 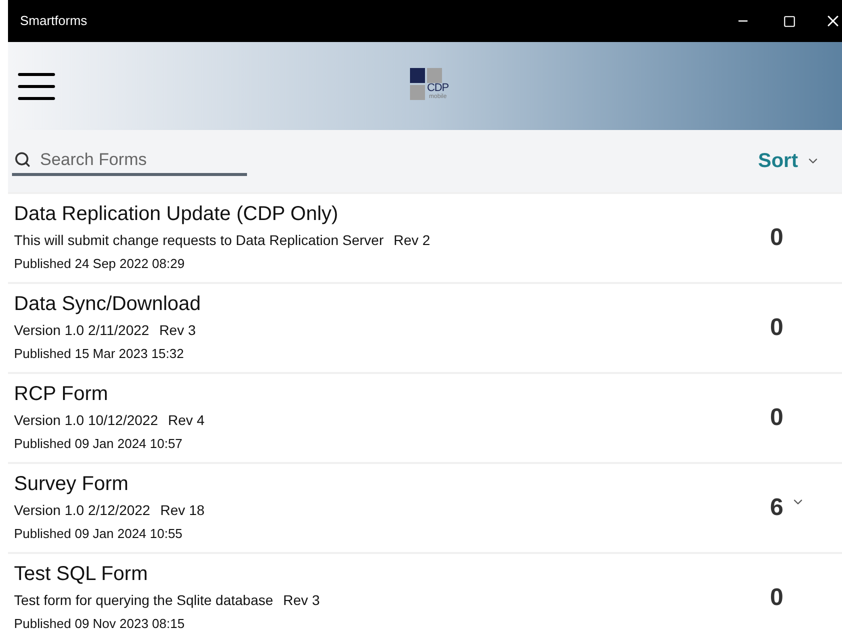 What do you see at coordinates (438, 88) in the screenshot?
I see `logo-text: CDP` at bounding box center [438, 88].